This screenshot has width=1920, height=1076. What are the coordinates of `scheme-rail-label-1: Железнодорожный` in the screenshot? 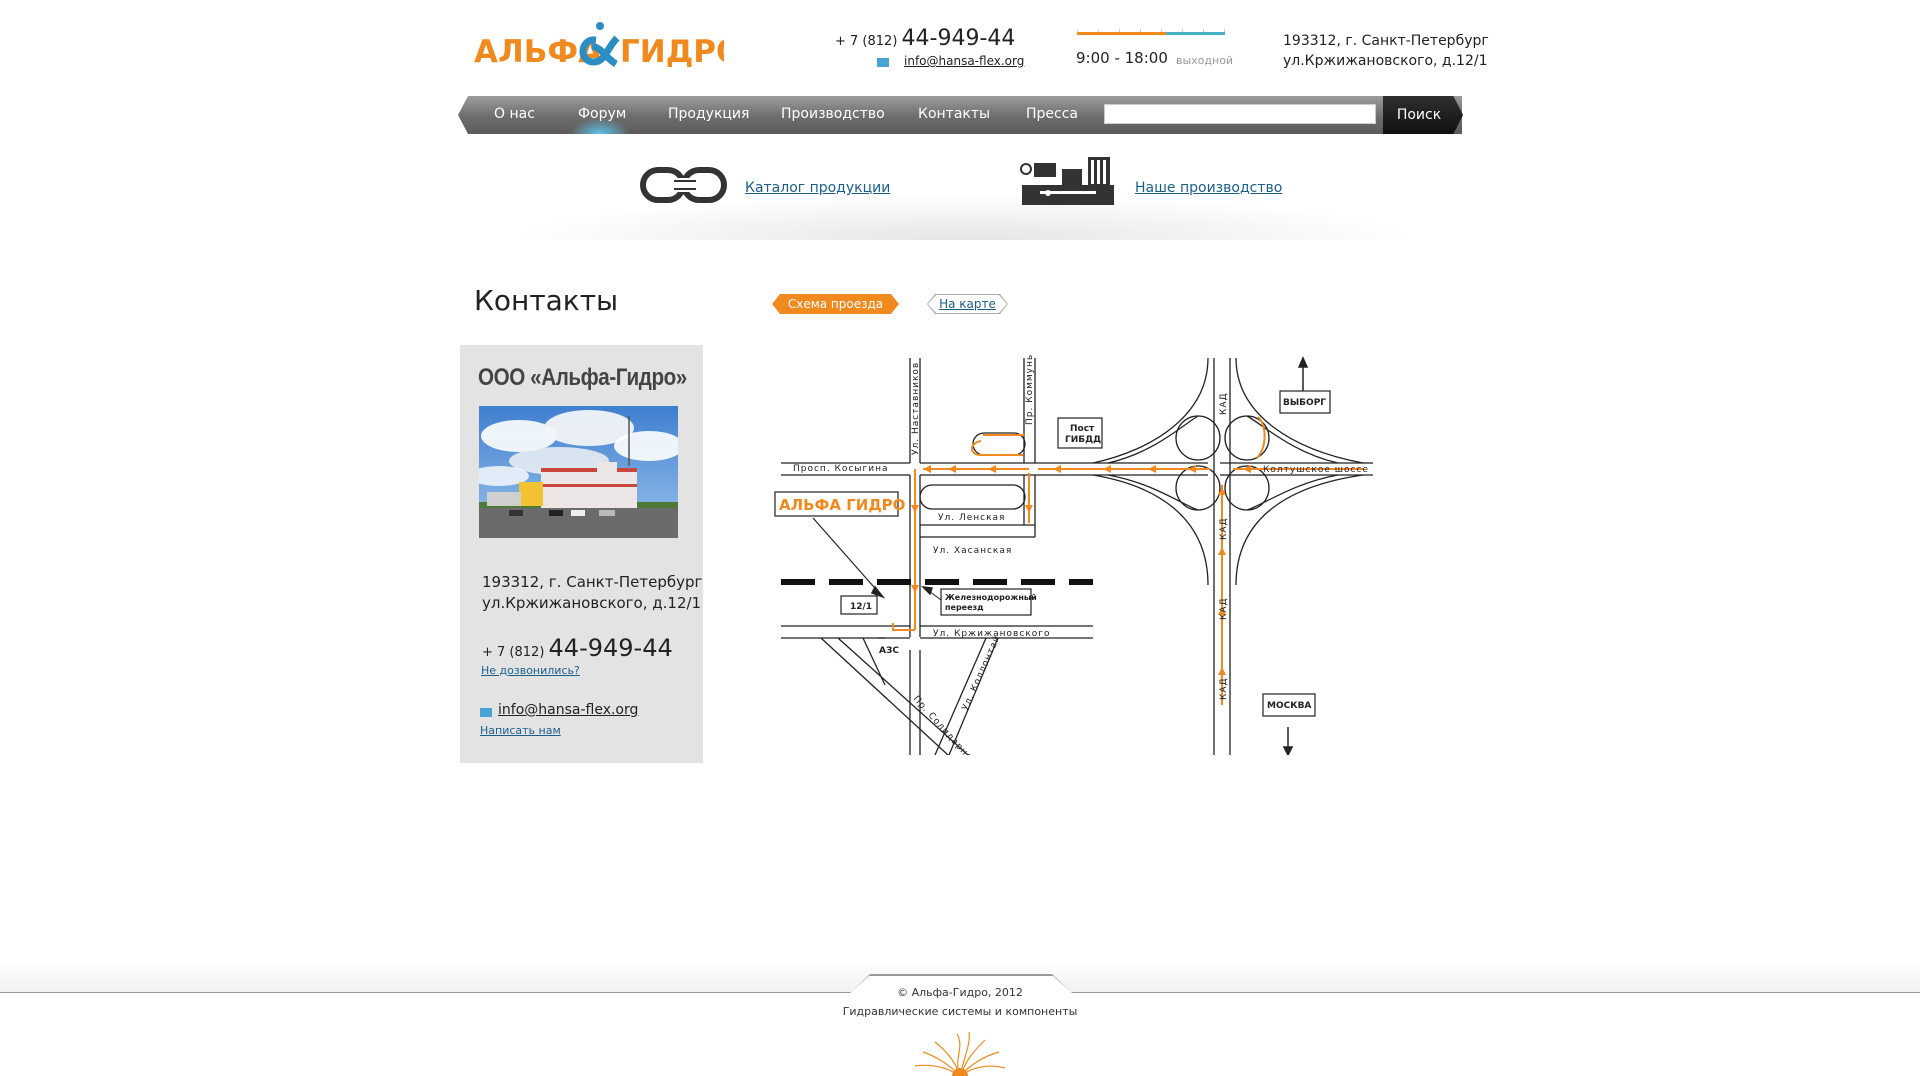 It's located at (991, 597).